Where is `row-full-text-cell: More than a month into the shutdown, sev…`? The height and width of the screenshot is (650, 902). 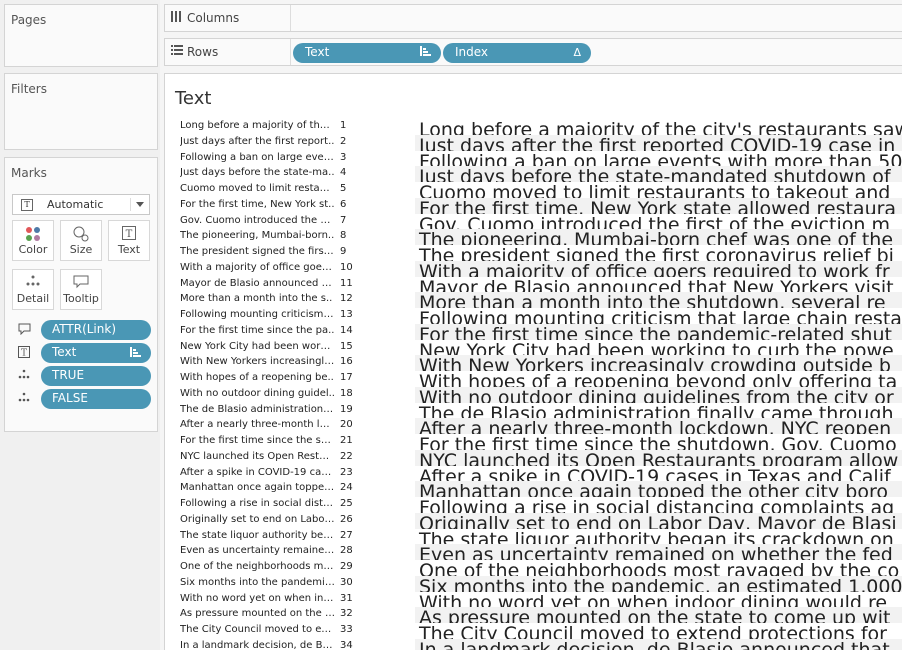
row-full-text-cell: More than a month into the shutdown, sev… is located at coordinates (658, 300).